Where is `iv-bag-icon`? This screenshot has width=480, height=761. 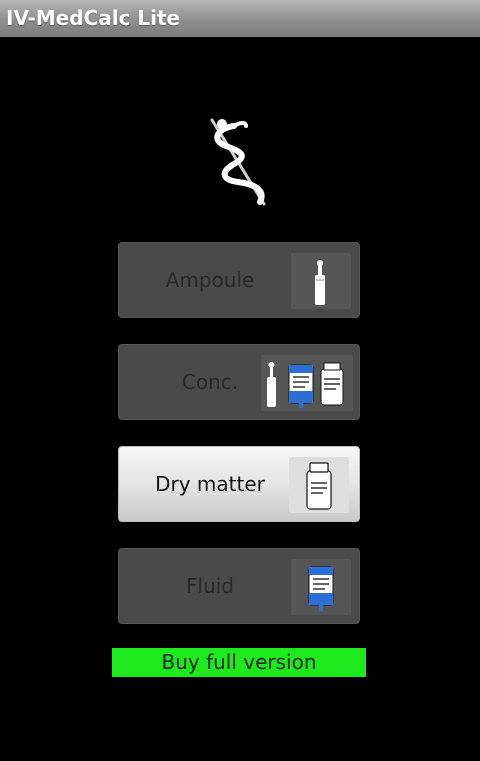 iv-bag-icon is located at coordinates (321, 588).